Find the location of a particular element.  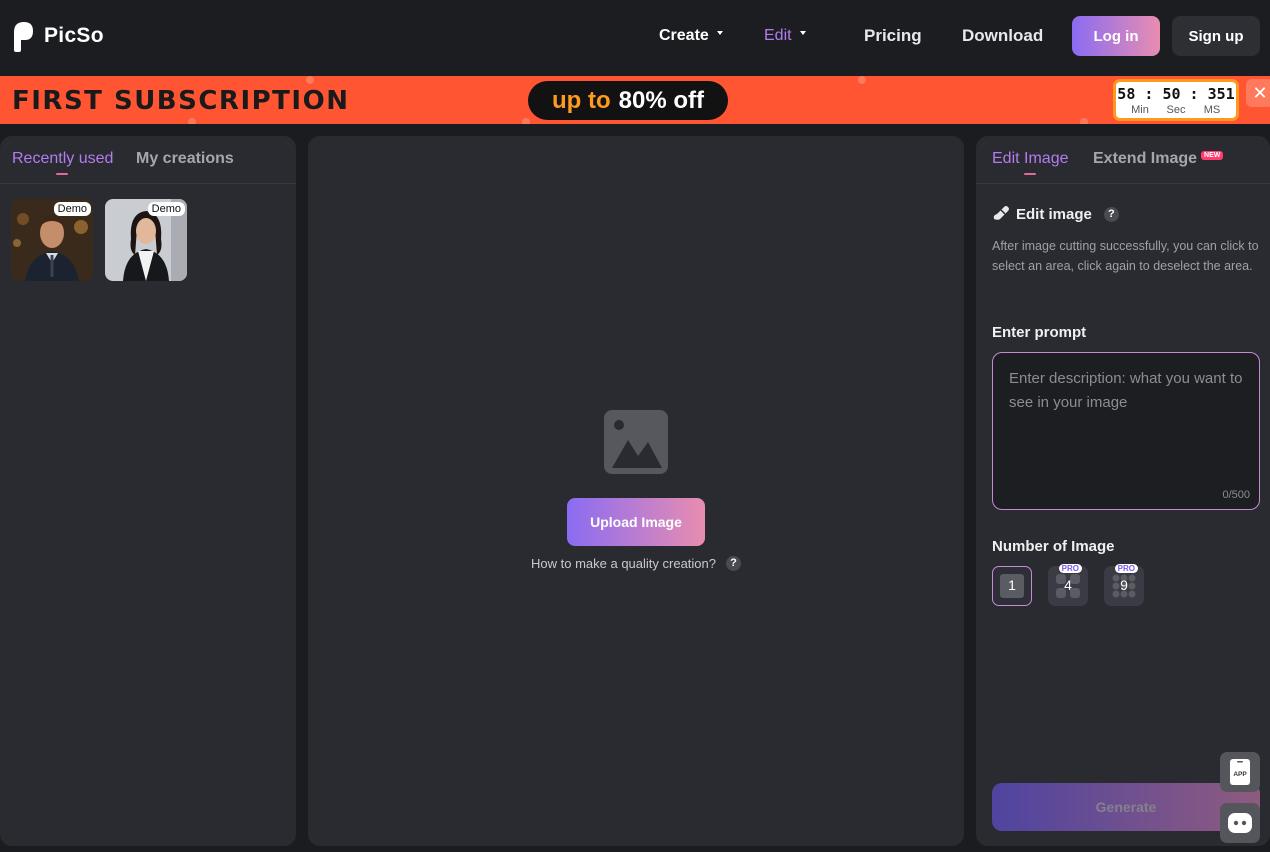

image-count-1: 1 is located at coordinates (1012, 586).